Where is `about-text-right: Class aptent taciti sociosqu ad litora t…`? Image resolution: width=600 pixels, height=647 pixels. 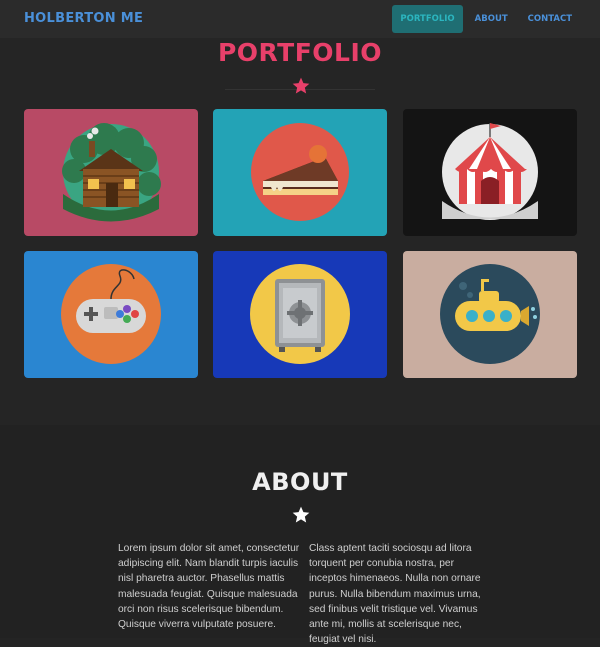 about-text-right: Class aptent taciti sociosqu ad litora t… is located at coordinates (395, 594).